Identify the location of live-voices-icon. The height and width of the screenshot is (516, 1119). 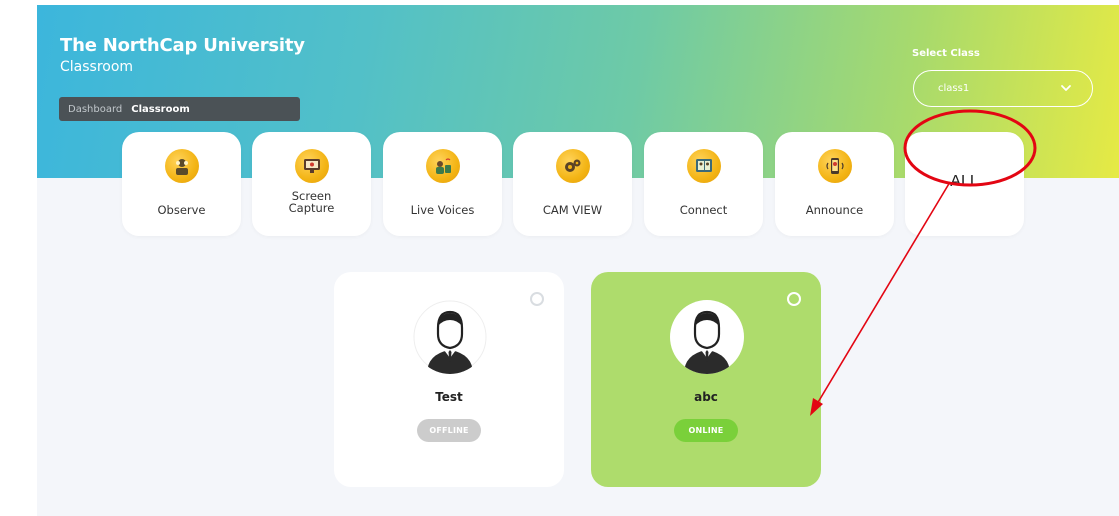
(442, 166).